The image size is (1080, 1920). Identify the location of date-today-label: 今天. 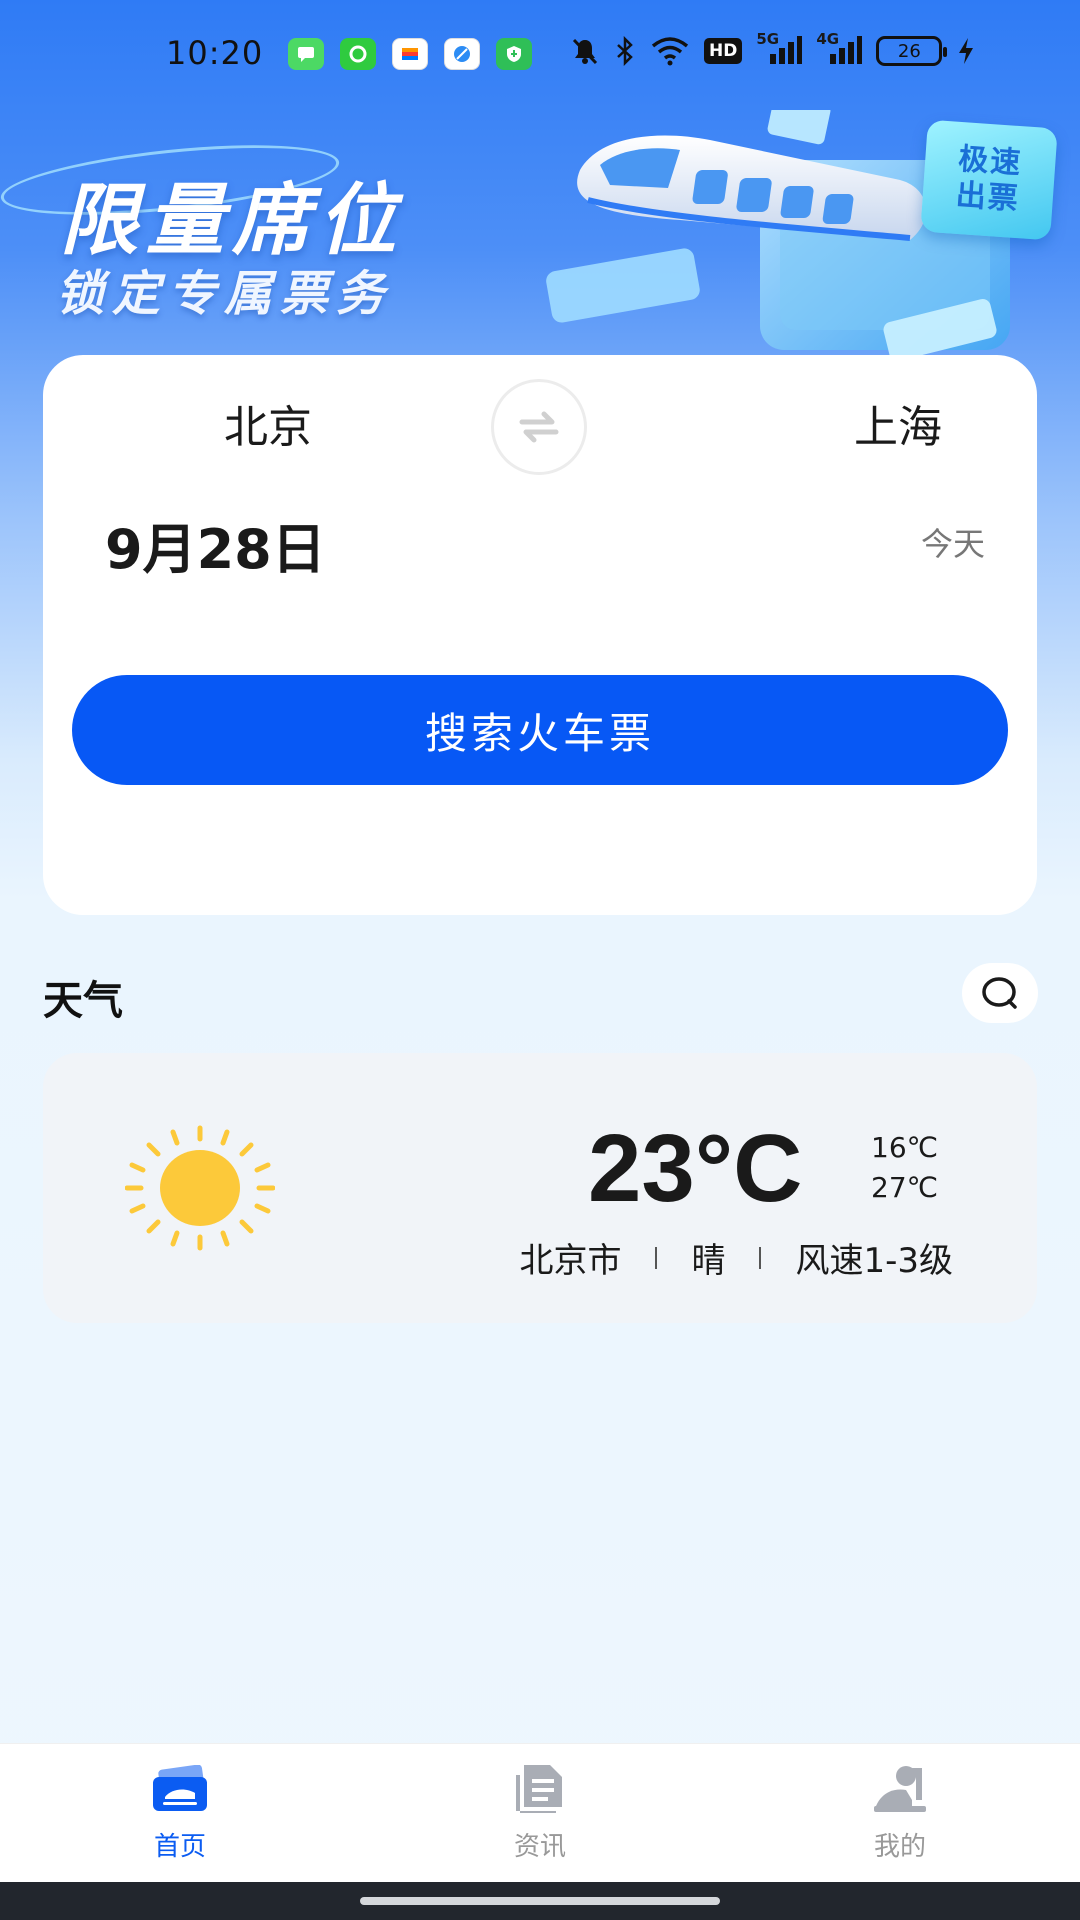
(952, 544).